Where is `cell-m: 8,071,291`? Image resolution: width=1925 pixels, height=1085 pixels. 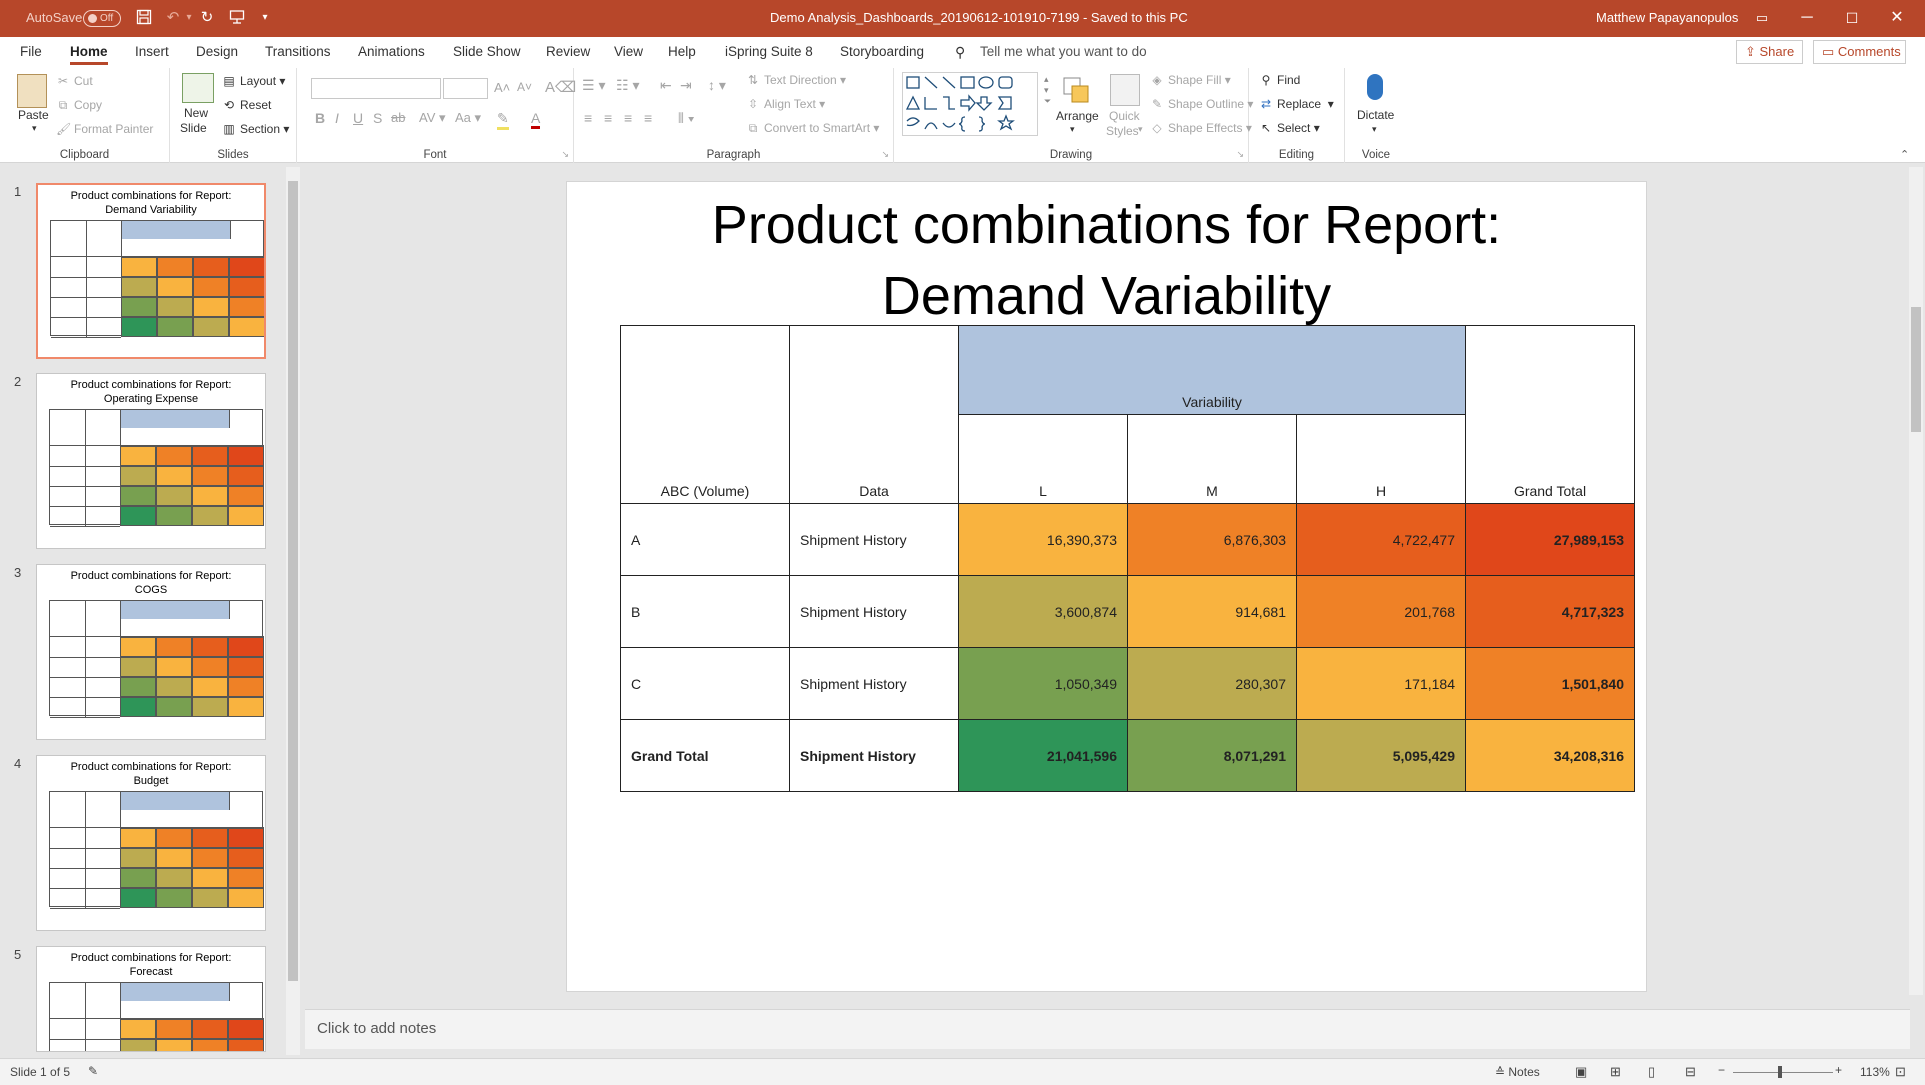 cell-m: 8,071,291 is located at coordinates (1212, 755).